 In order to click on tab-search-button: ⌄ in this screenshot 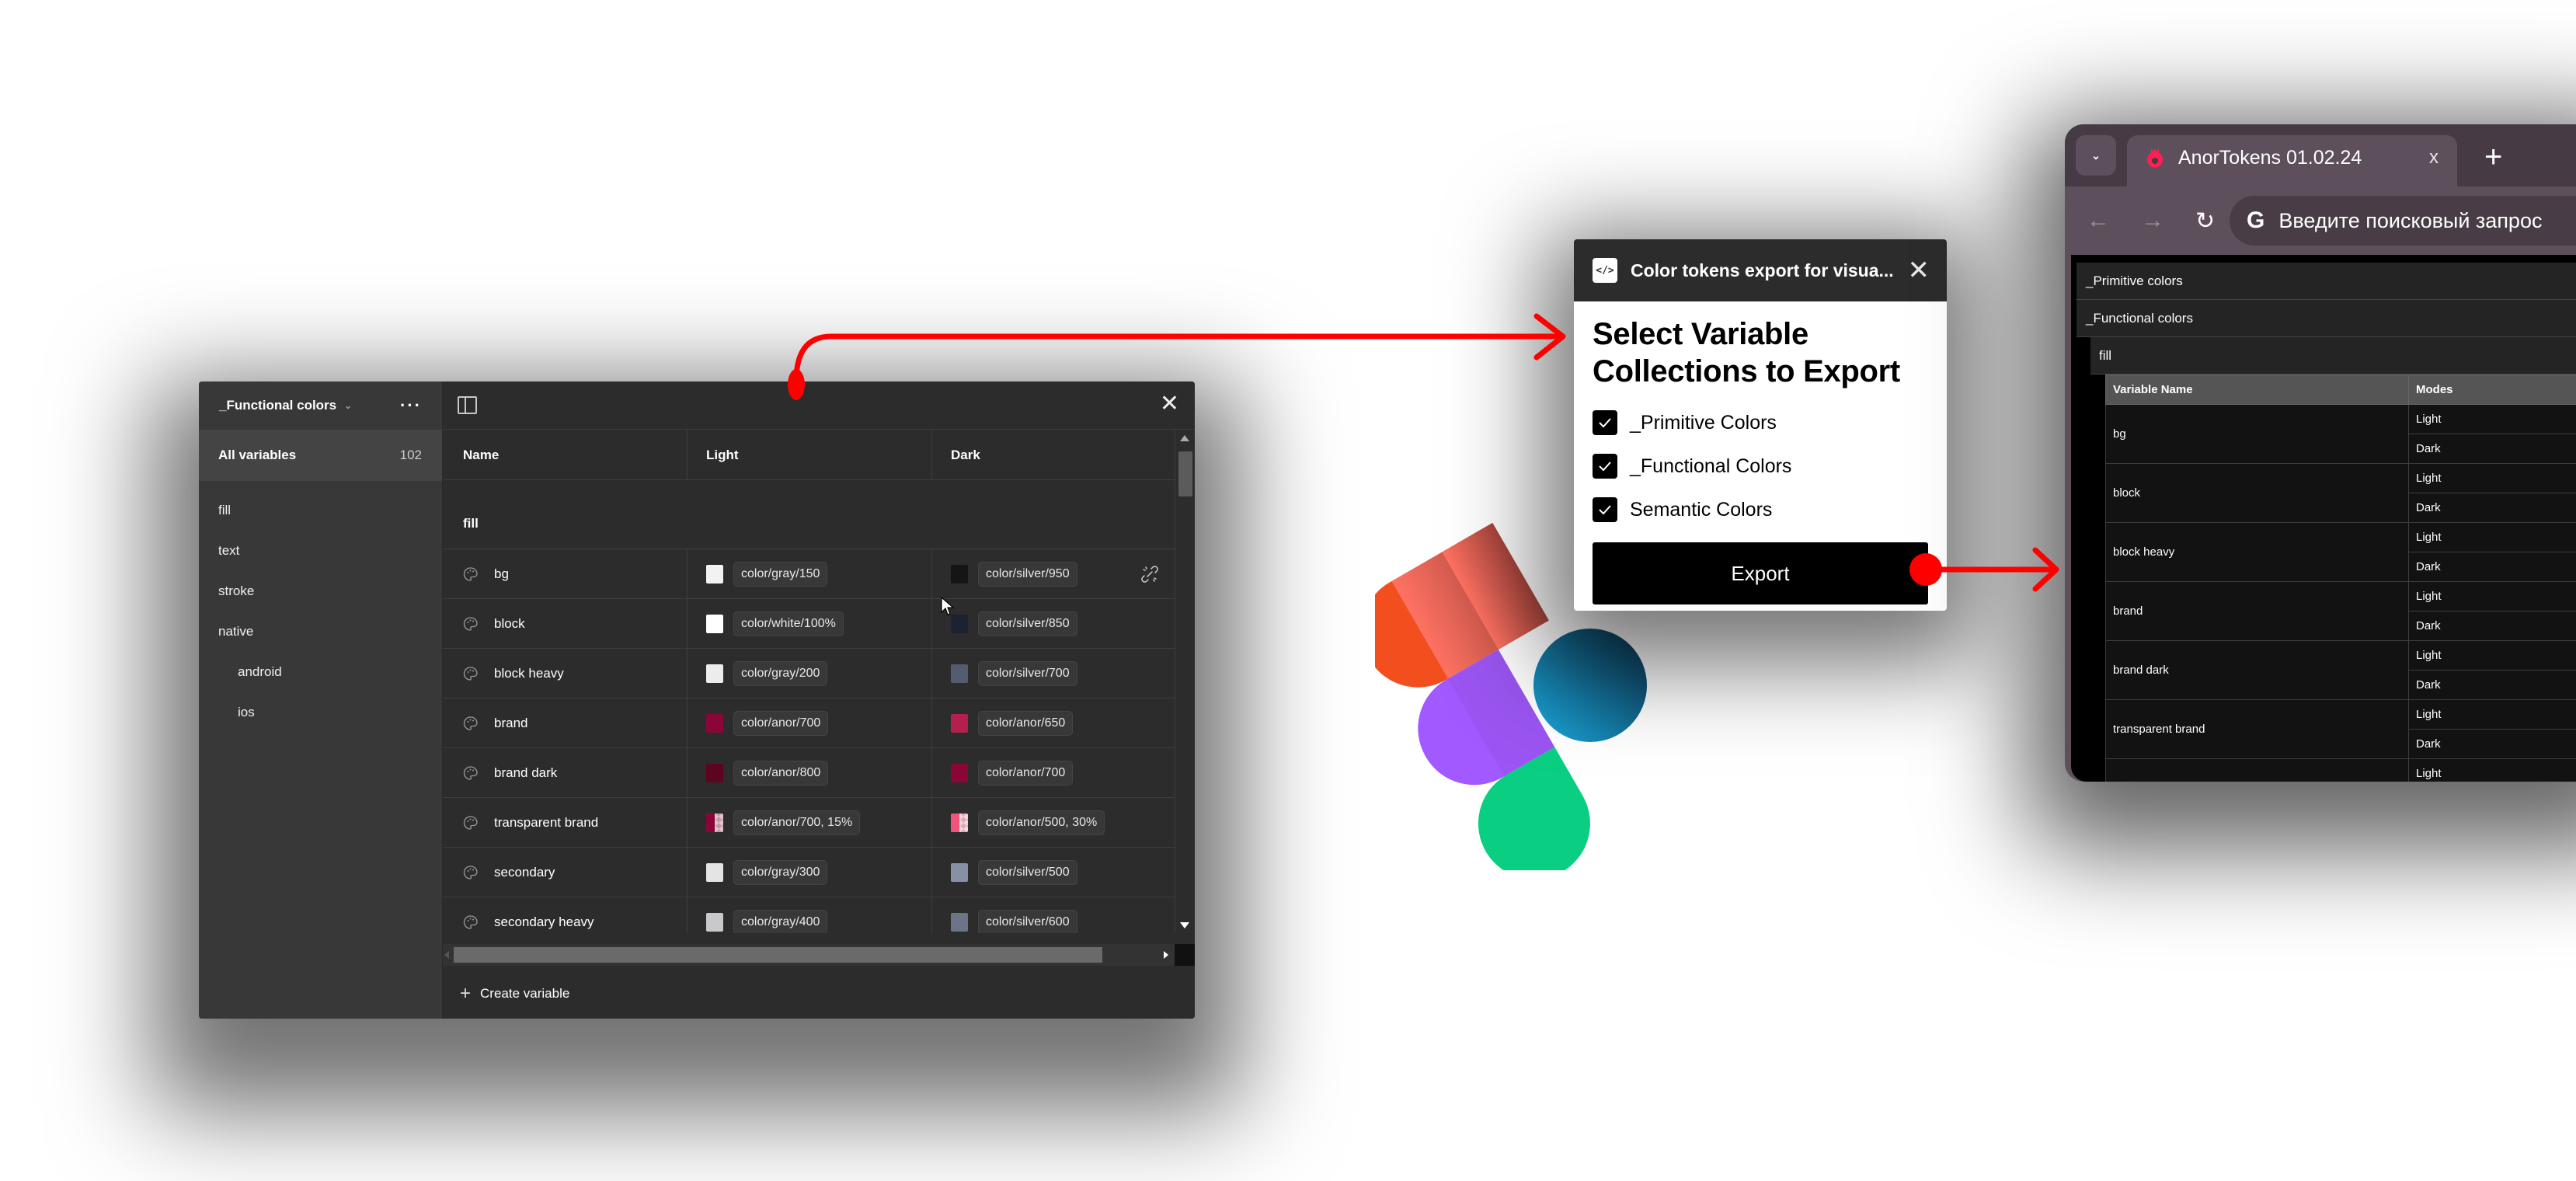, I will do `click(2096, 155)`.